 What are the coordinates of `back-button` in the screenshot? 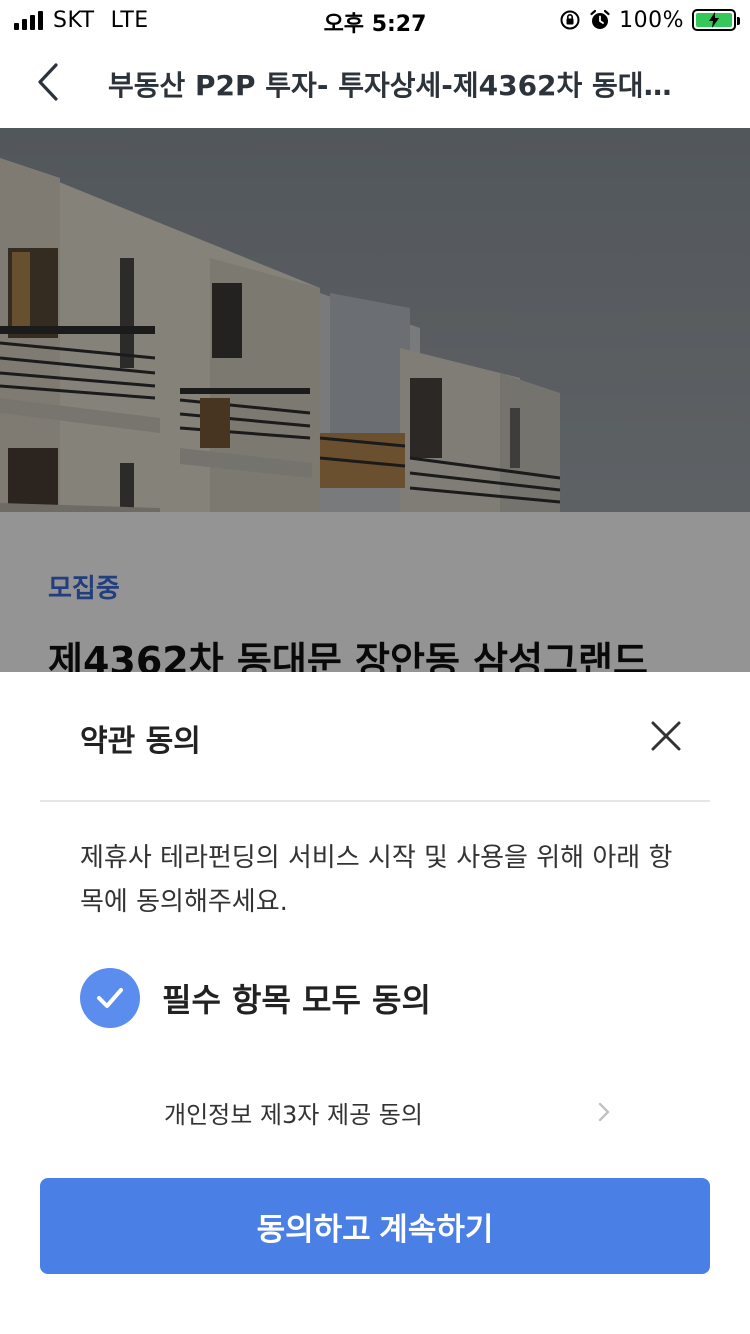 It's located at (48, 82).